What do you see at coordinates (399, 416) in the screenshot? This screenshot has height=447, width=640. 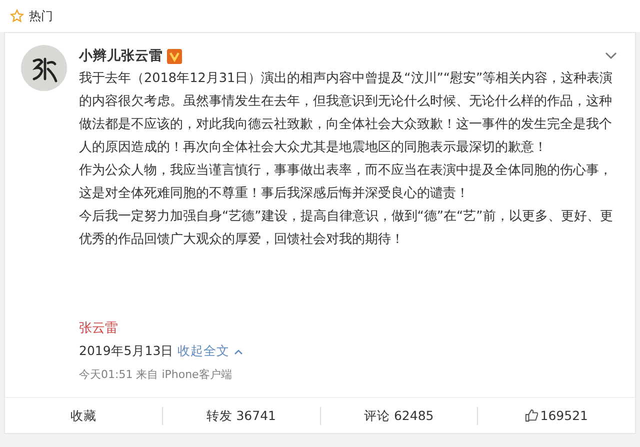 I see `comment-button: 评论 62485` at bounding box center [399, 416].